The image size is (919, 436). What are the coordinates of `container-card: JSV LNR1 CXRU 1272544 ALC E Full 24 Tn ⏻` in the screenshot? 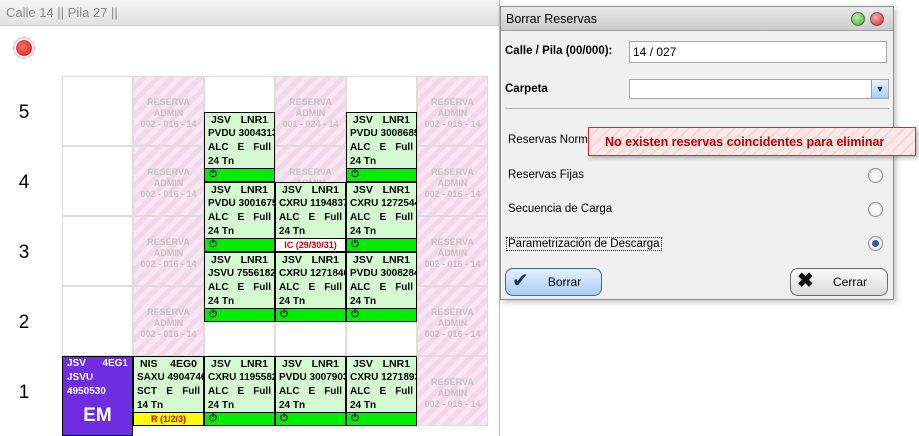 It's located at (381, 217).